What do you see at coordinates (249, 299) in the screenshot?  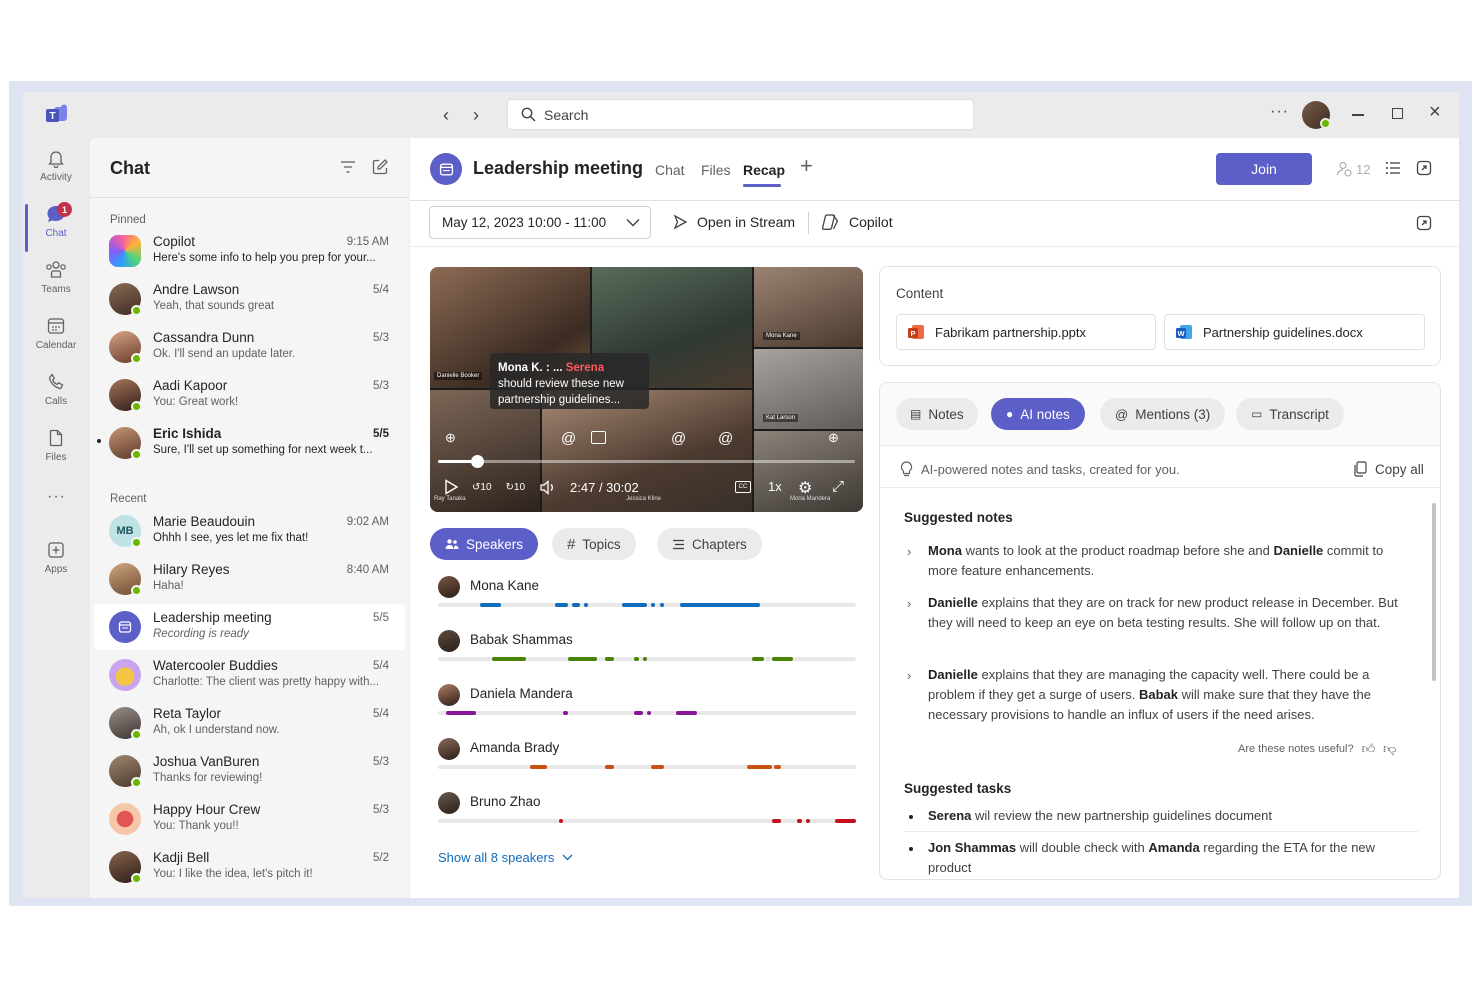 I see `chat-item-andre-lawson: Andre Lawson Yeah, that sounds great 5/4` at bounding box center [249, 299].